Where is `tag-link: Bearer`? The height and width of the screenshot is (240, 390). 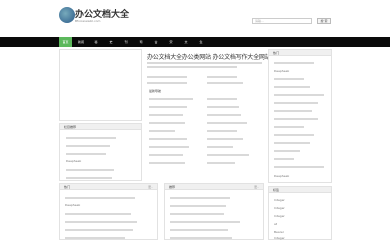
tag-link: Bearer is located at coordinates (279, 232).